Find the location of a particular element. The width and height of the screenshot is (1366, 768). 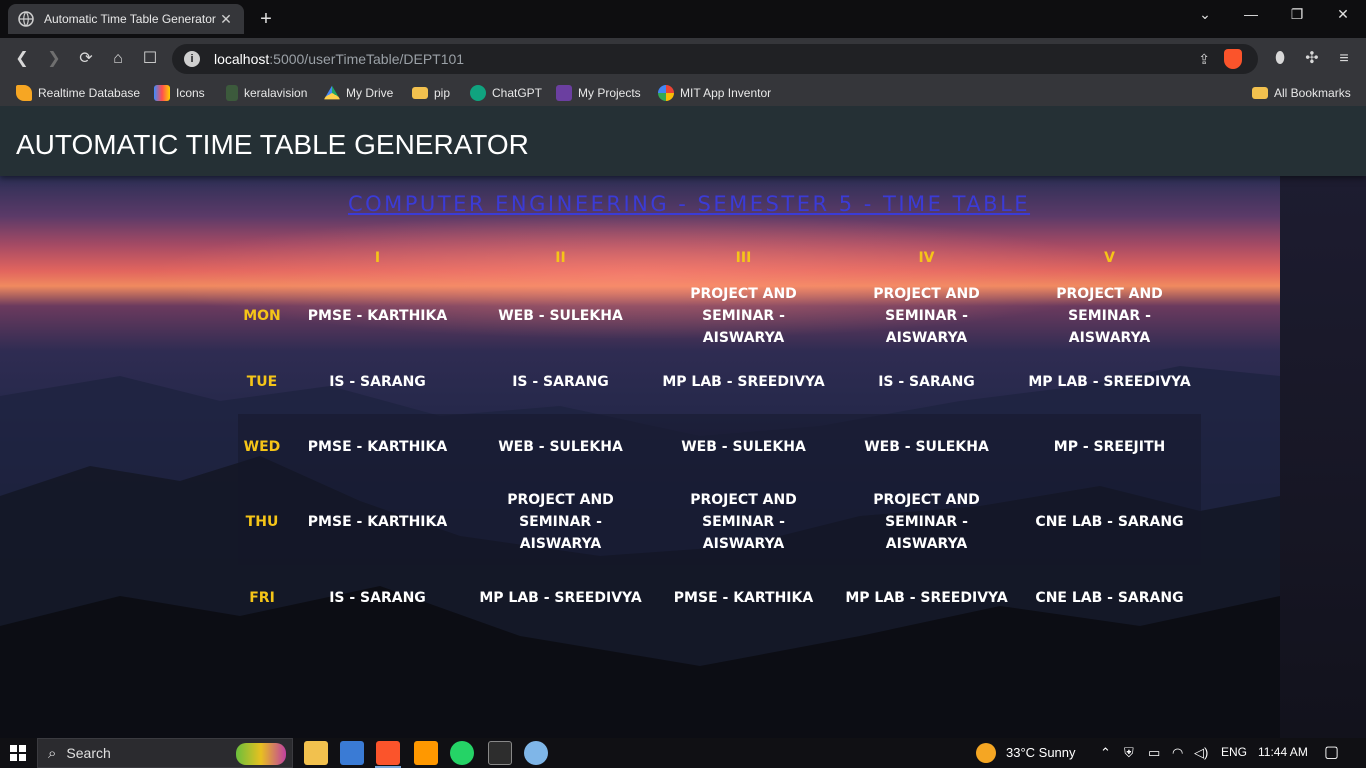

url-path: :5000/userTimeTable/DEPT101 is located at coordinates (367, 59).